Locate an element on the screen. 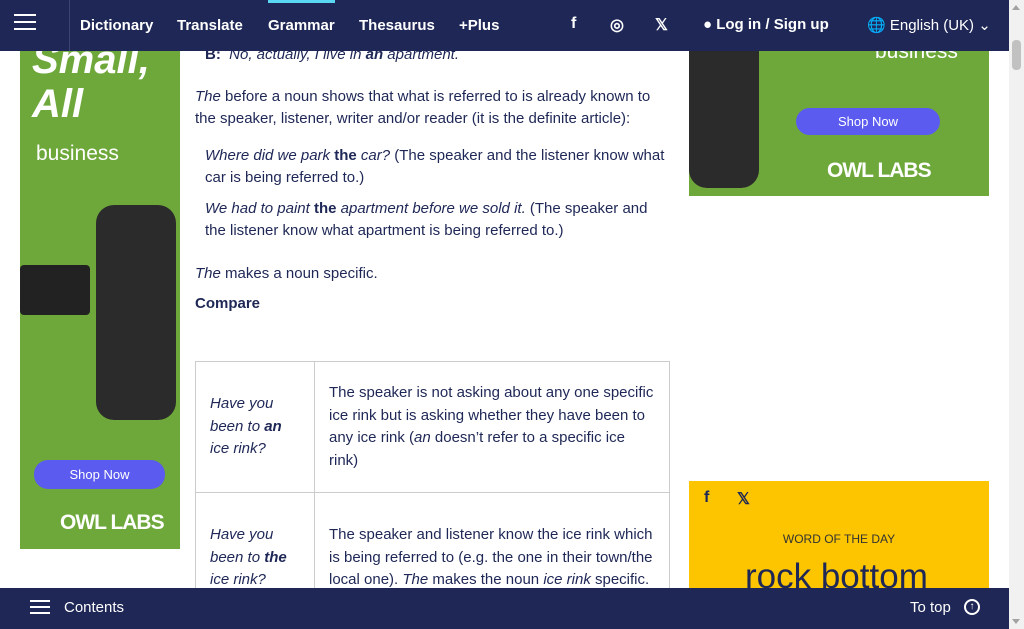  hamburger-menu-icon is located at coordinates (25, 23).